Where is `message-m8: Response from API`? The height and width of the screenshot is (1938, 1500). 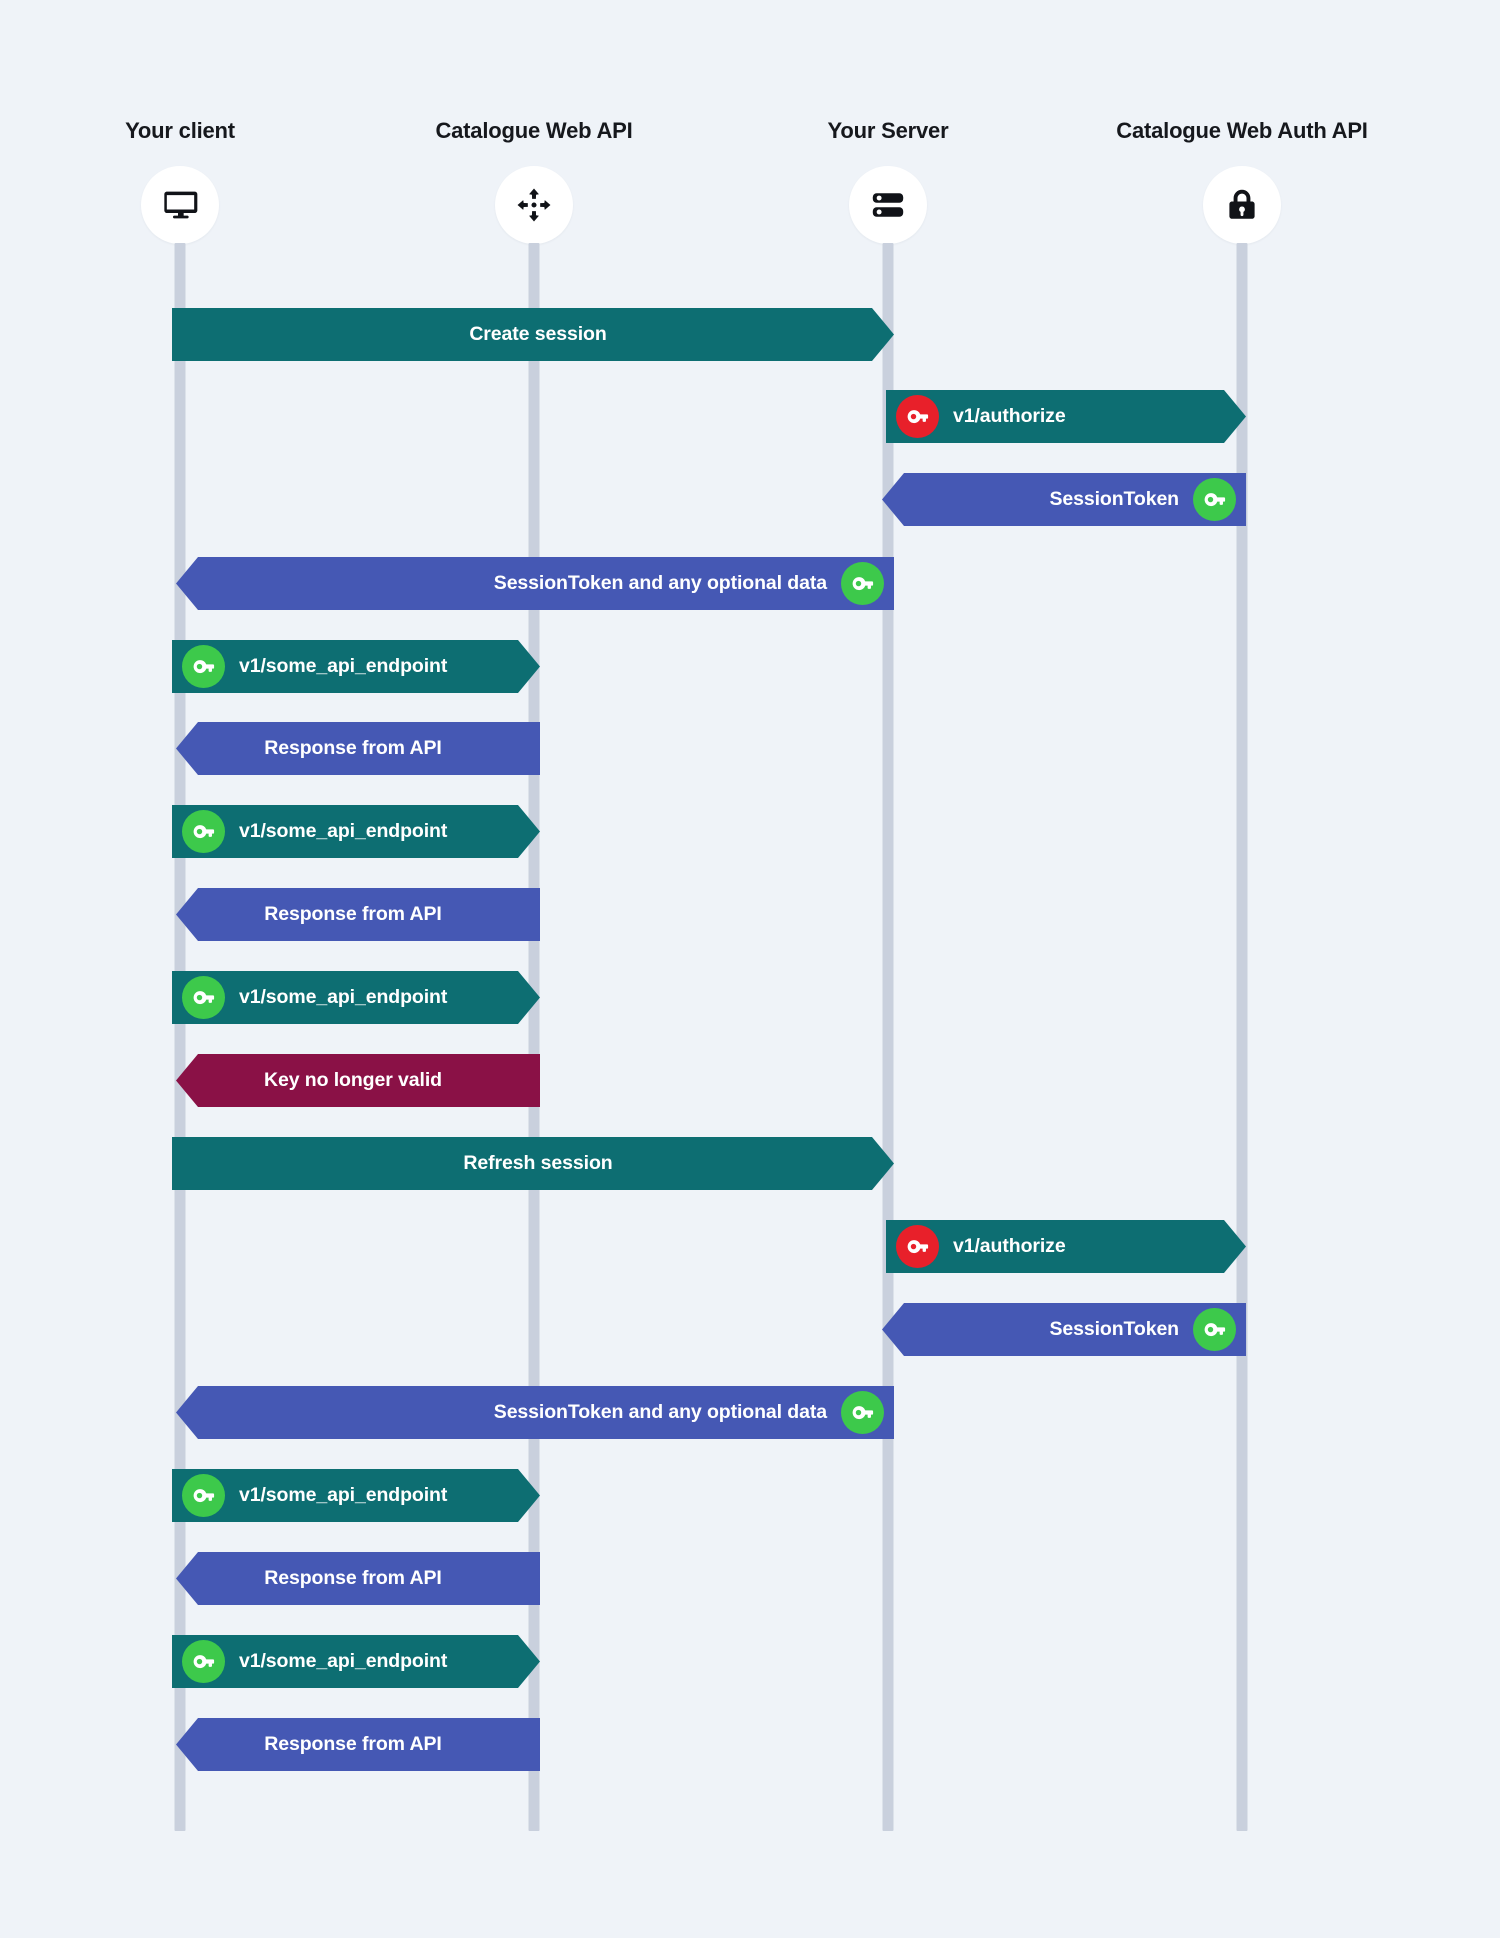
message-m8: Response from API is located at coordinates (358, 914).